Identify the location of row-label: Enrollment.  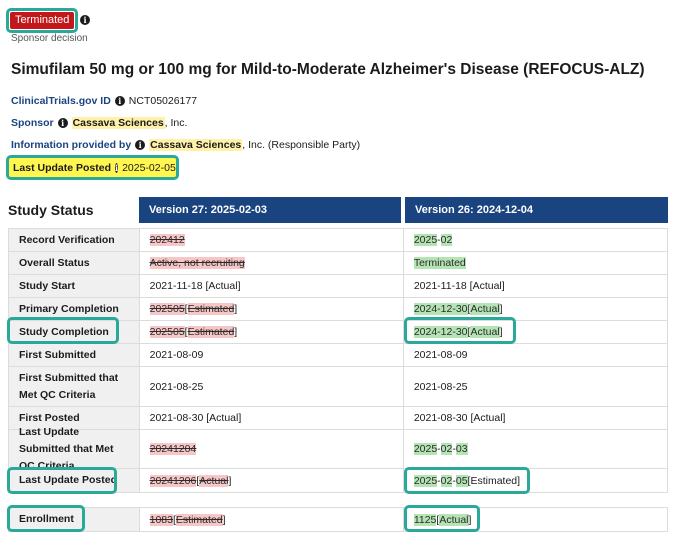
(74, 519).